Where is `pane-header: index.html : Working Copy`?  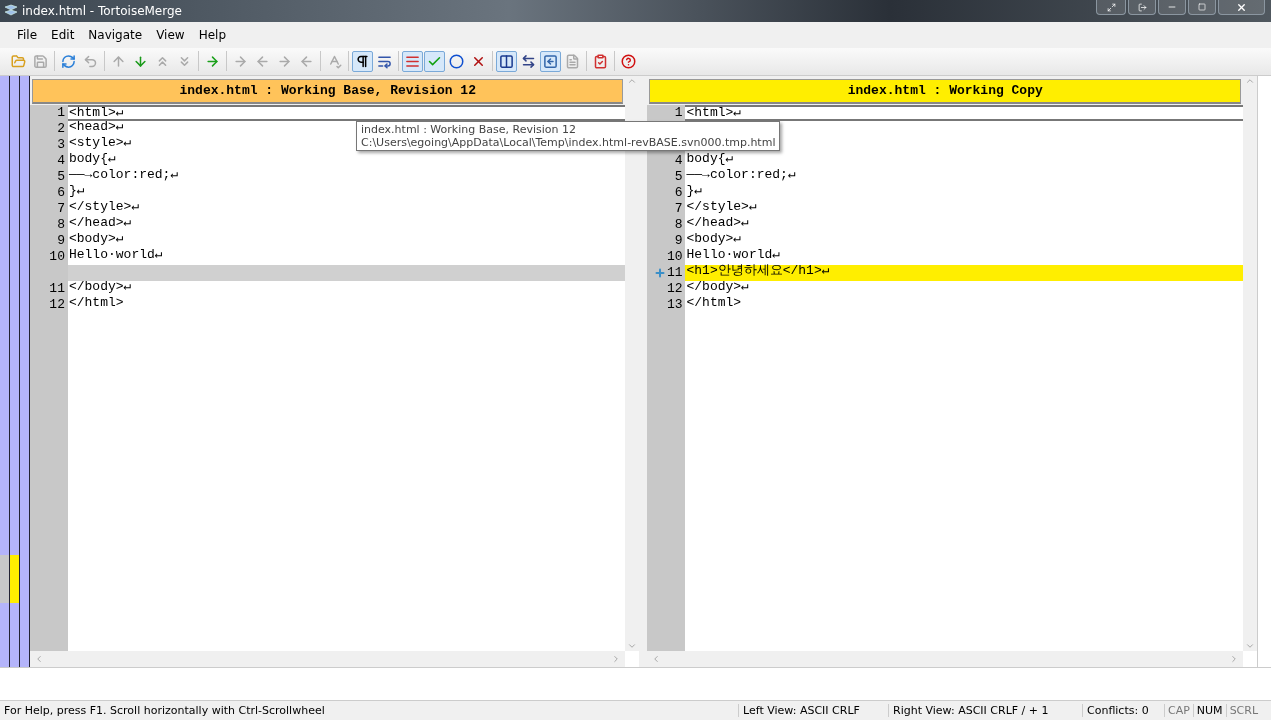 pane-header: index.html : Working Copy is located at coordinates (945, 91).